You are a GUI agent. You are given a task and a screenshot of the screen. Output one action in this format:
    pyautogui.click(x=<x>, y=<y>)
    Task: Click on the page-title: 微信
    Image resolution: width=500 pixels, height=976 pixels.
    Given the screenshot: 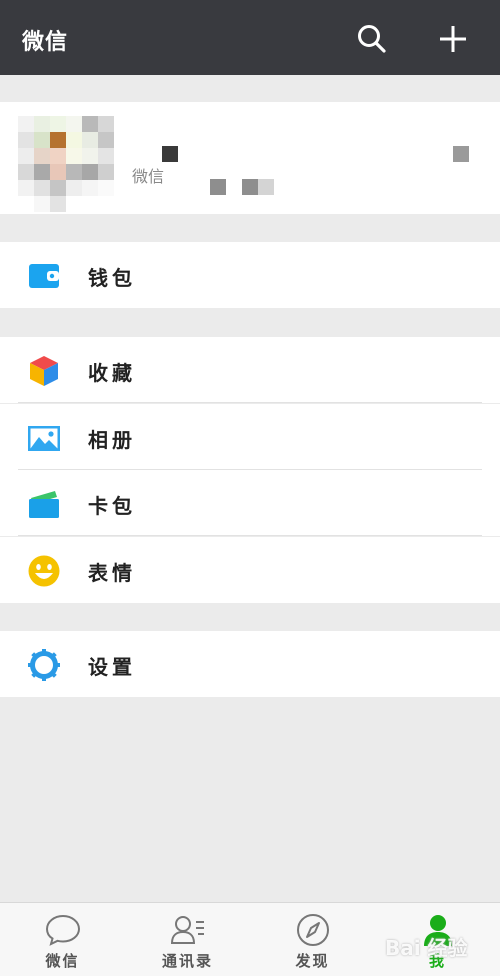 What is the action you would take?
    pyautogui.click(x=45, y=42)
    